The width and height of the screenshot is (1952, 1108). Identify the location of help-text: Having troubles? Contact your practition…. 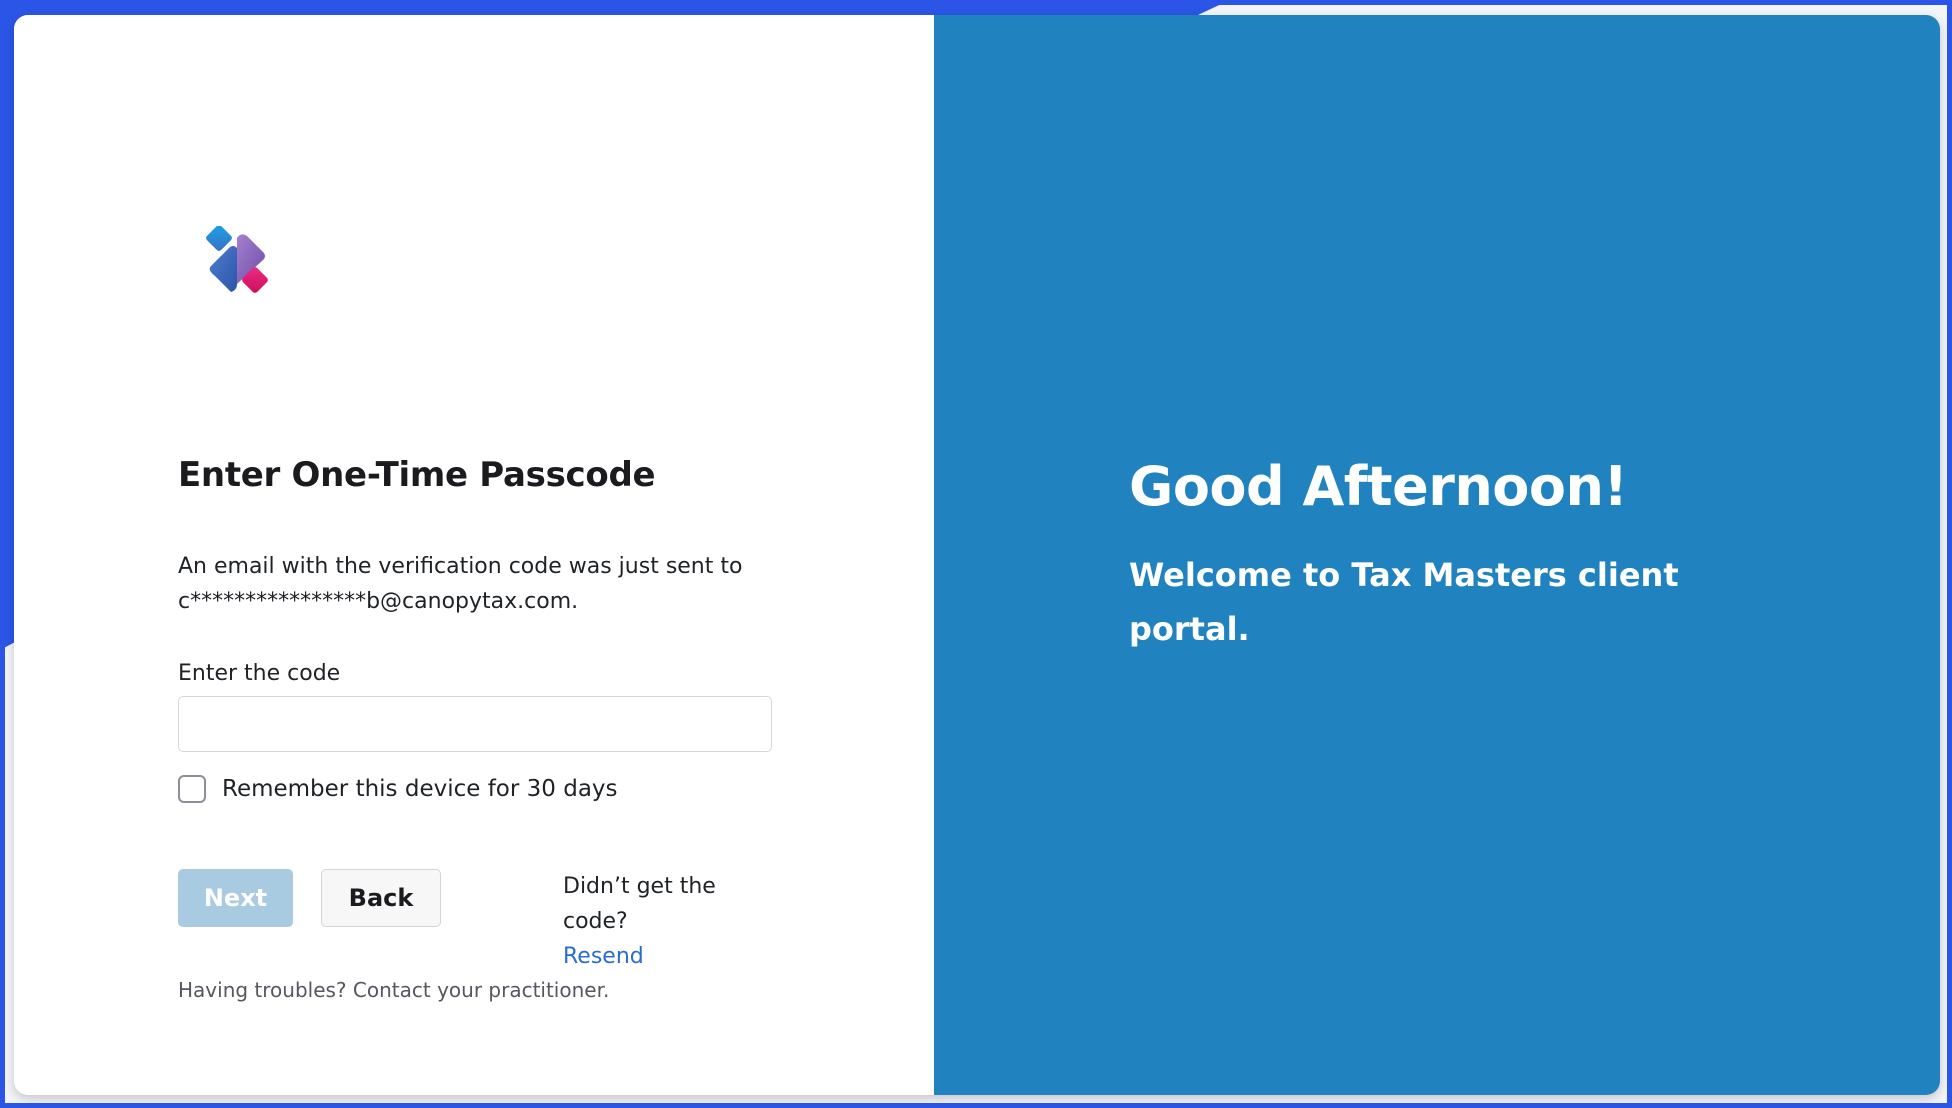
(394, 990).